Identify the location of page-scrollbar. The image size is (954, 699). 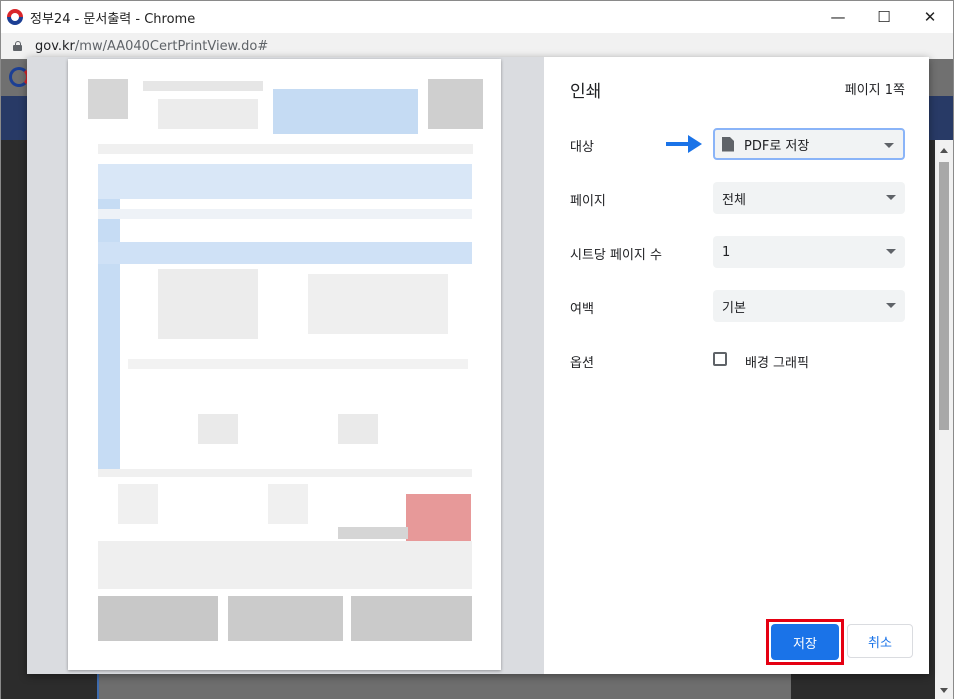
(944, 419).